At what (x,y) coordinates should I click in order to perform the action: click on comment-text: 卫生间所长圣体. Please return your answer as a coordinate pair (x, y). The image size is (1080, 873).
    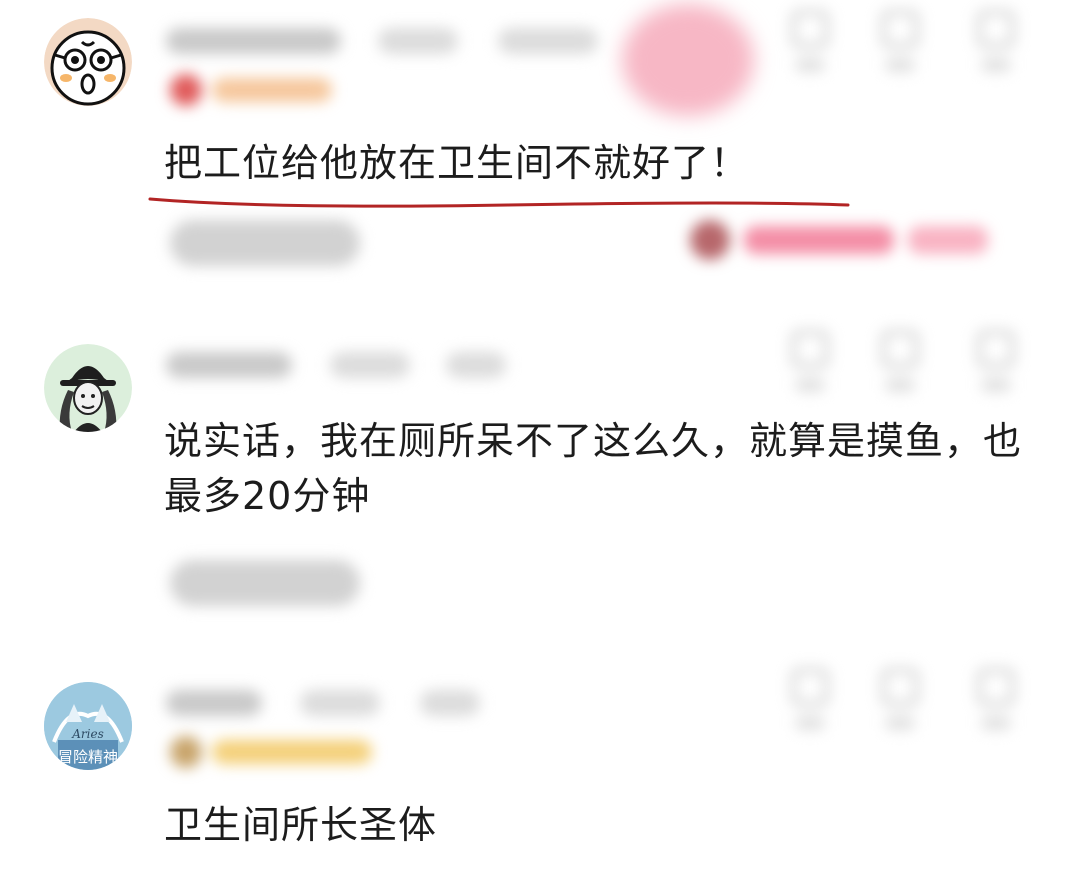
    Looking at the image, I should click on (301, 825).